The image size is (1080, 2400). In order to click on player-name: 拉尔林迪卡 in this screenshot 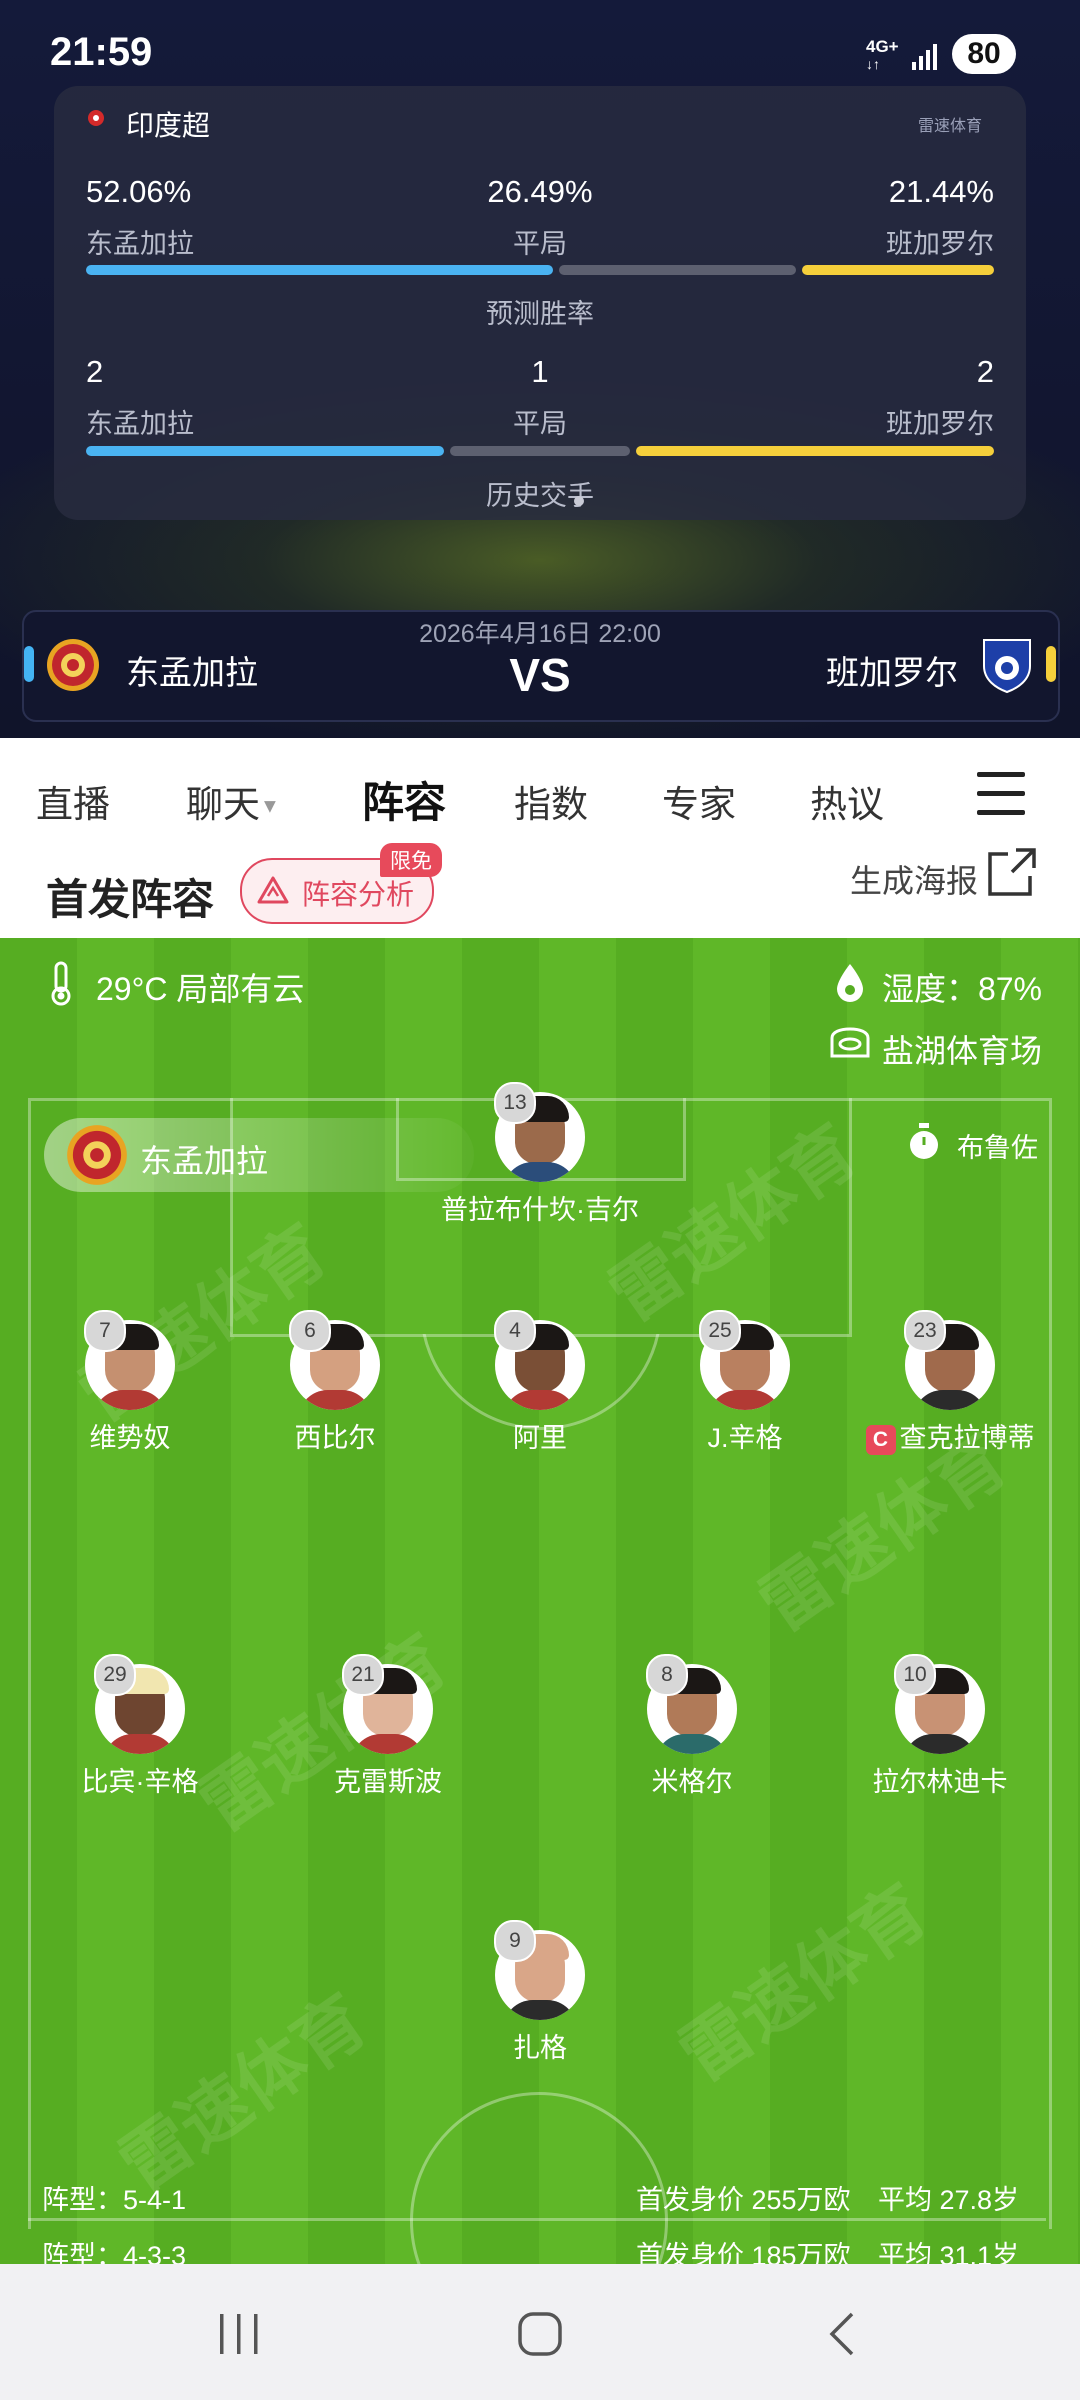, I will do `click(940, 1782)`.